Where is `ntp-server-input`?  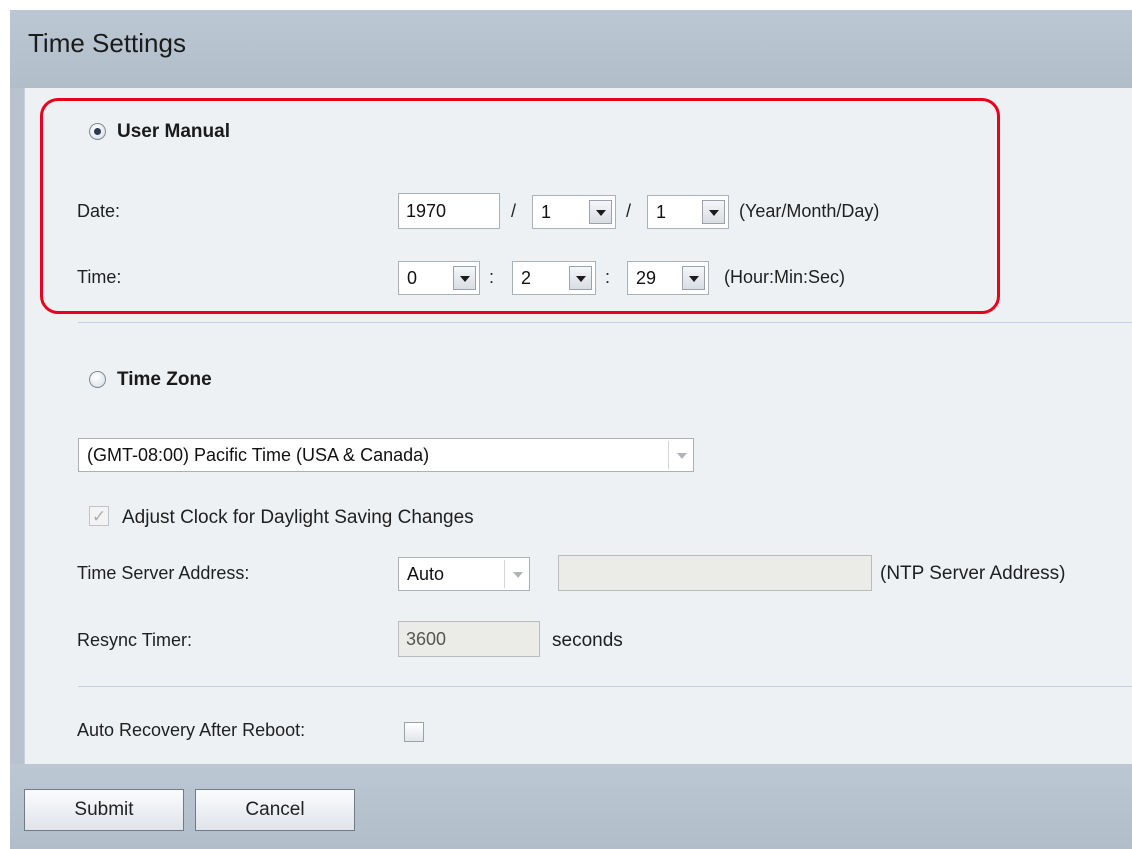
ntp-server-input is located at coordinates (715, 573).